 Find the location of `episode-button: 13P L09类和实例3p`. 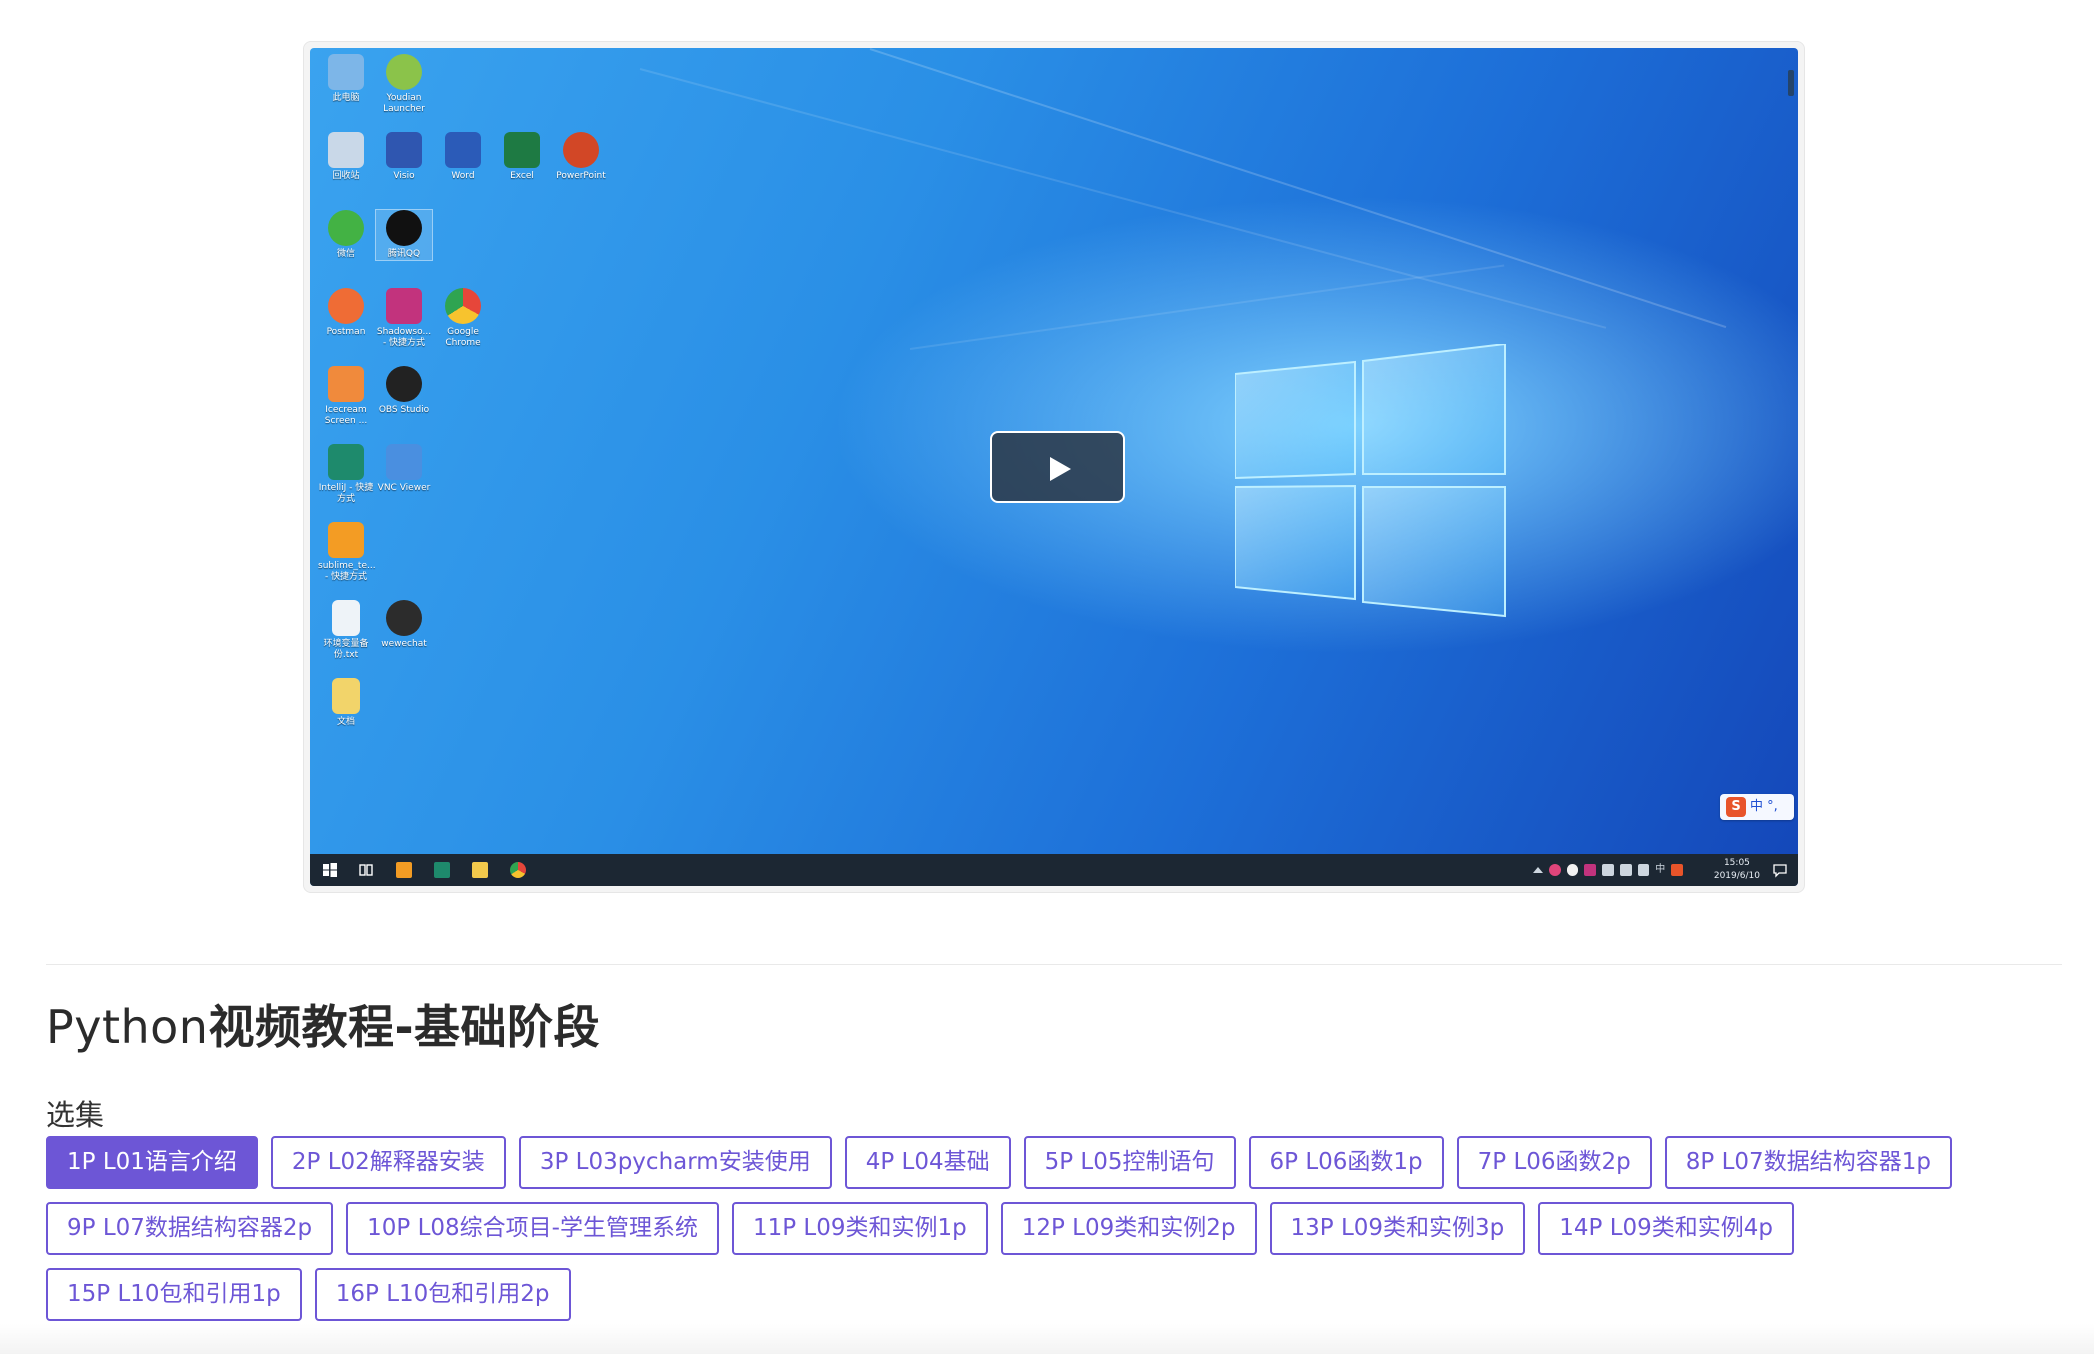

episode-button: 13P L09类和实例3p is located at coordinates (1397, 1228).